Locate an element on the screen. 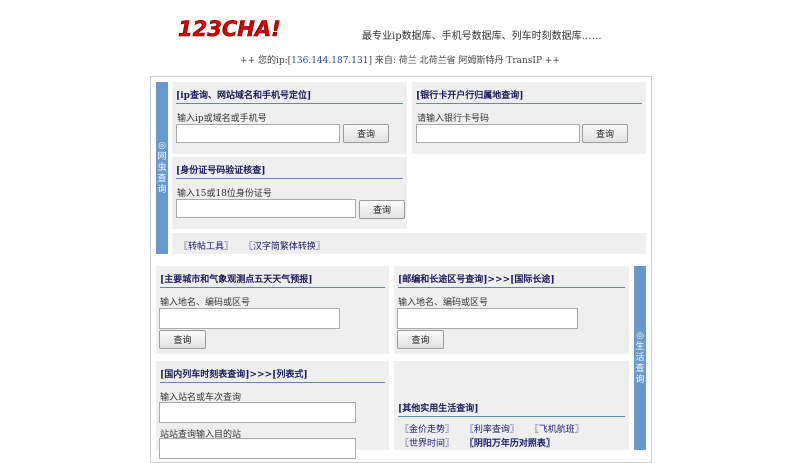  ip-query-input is located at coordinates (258, 133).